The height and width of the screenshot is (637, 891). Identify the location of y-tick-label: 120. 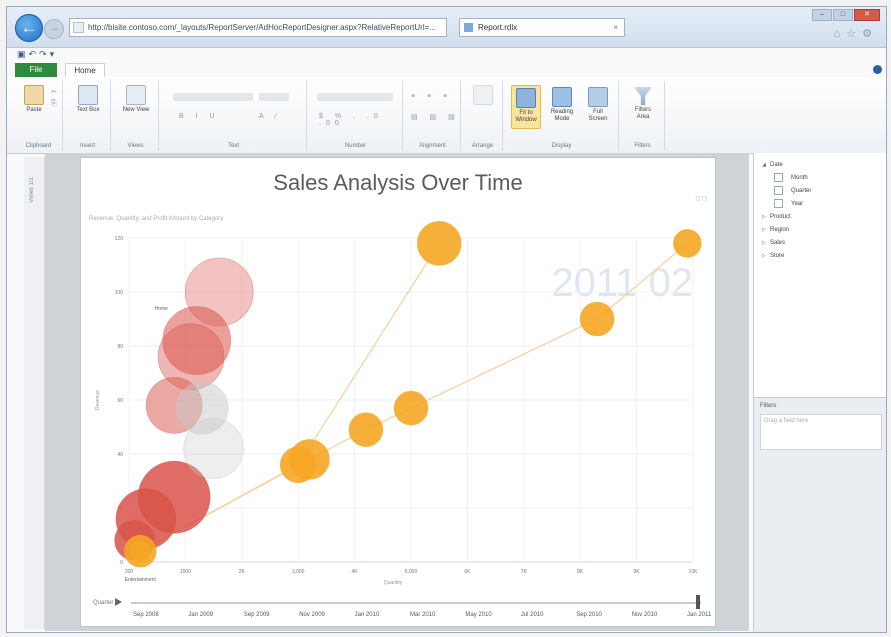
(119, 239).